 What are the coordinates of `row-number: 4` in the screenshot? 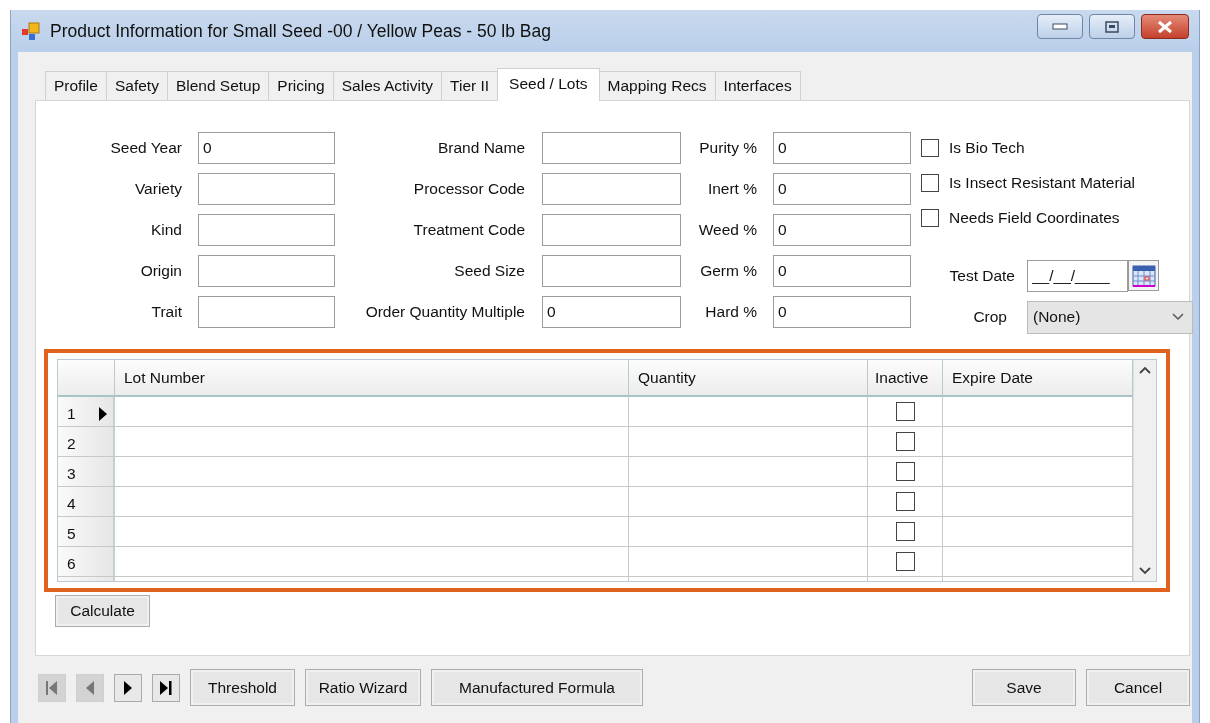 It's located at (71, 503).